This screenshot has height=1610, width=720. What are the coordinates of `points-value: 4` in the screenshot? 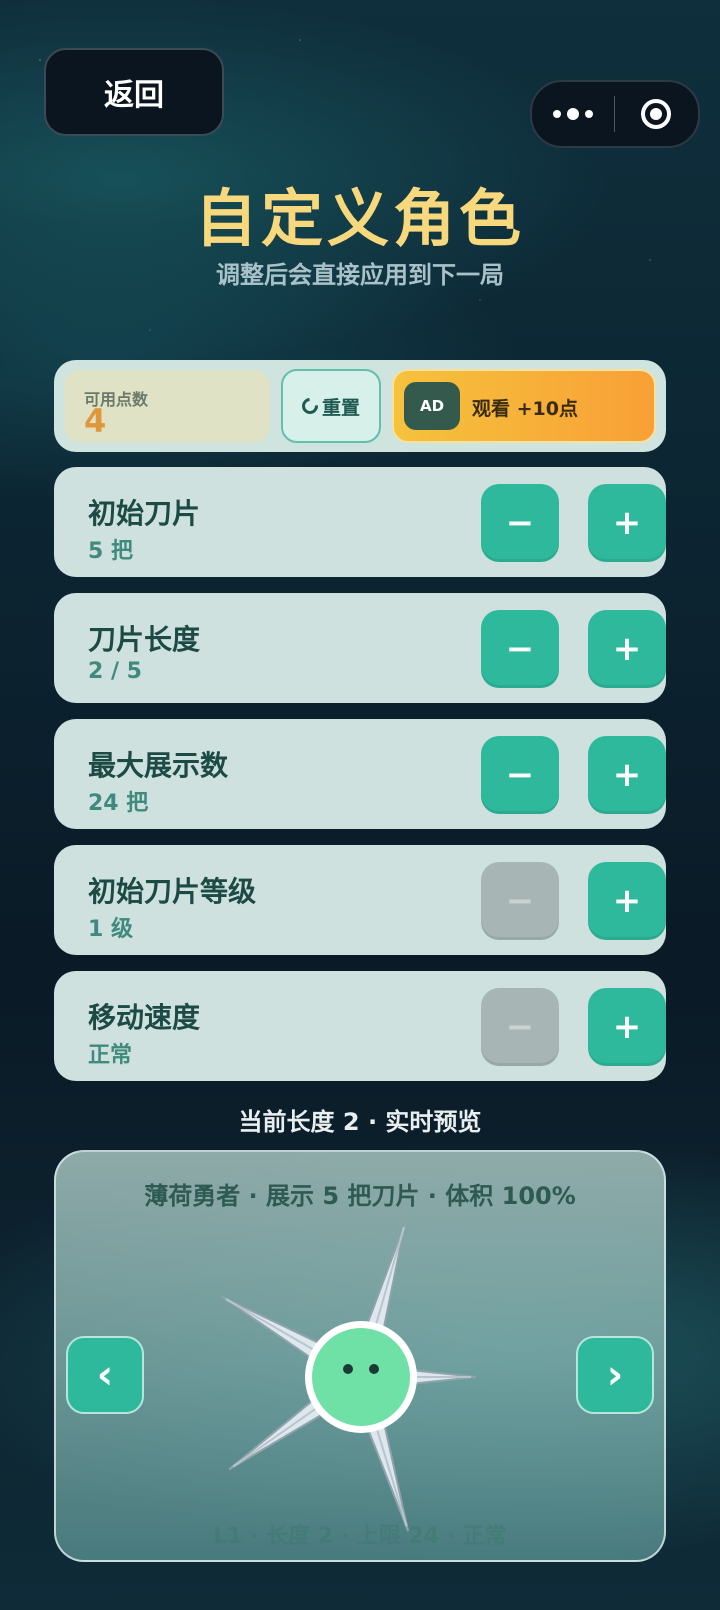 It's located at (95, 421).